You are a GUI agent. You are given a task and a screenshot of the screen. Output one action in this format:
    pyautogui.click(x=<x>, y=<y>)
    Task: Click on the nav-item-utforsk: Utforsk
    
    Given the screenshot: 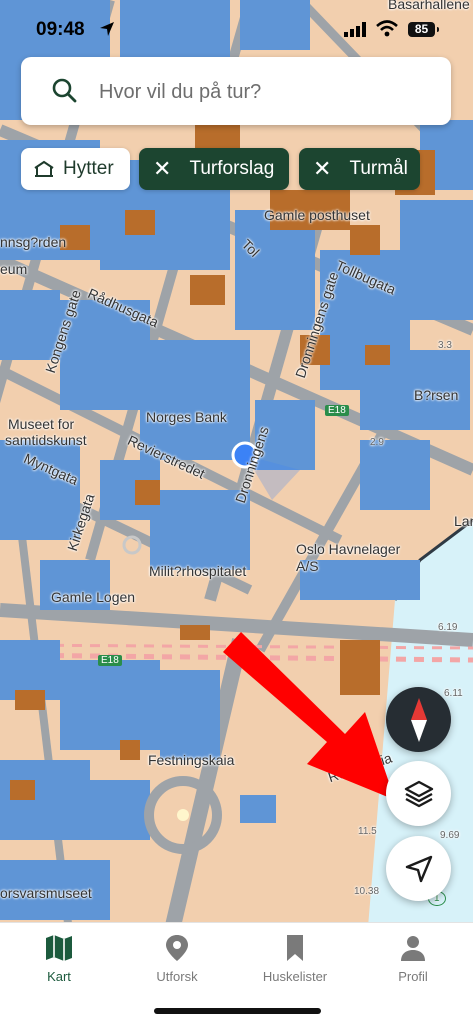 What is the action you would take?
    pyautogui.click(x=177, y=958)
    